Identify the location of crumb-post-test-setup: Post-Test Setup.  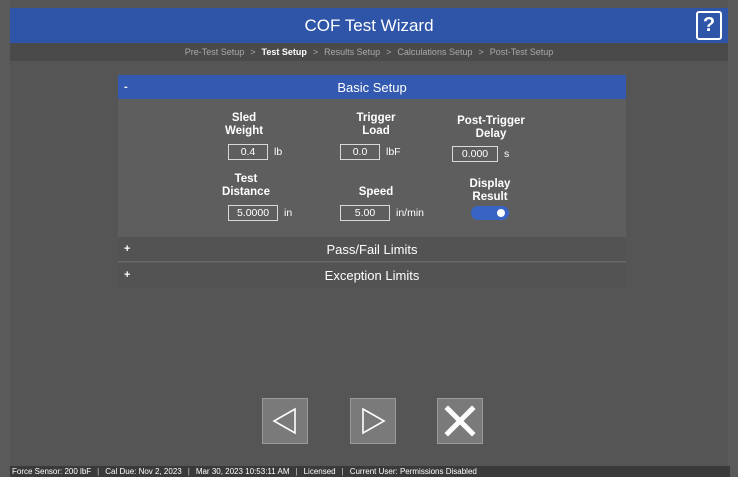
(522, 52).